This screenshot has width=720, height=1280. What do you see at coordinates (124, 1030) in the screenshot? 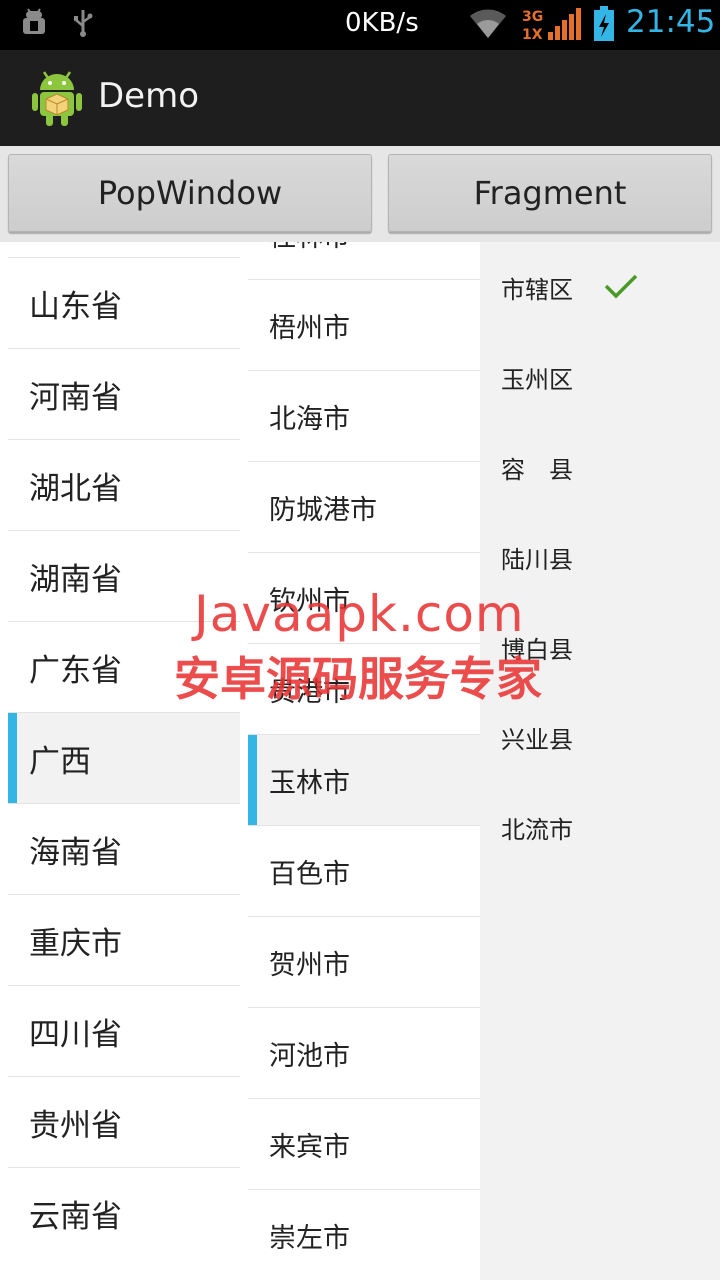
I see `province-item: 四川省` at bounding box center [124, 1030].